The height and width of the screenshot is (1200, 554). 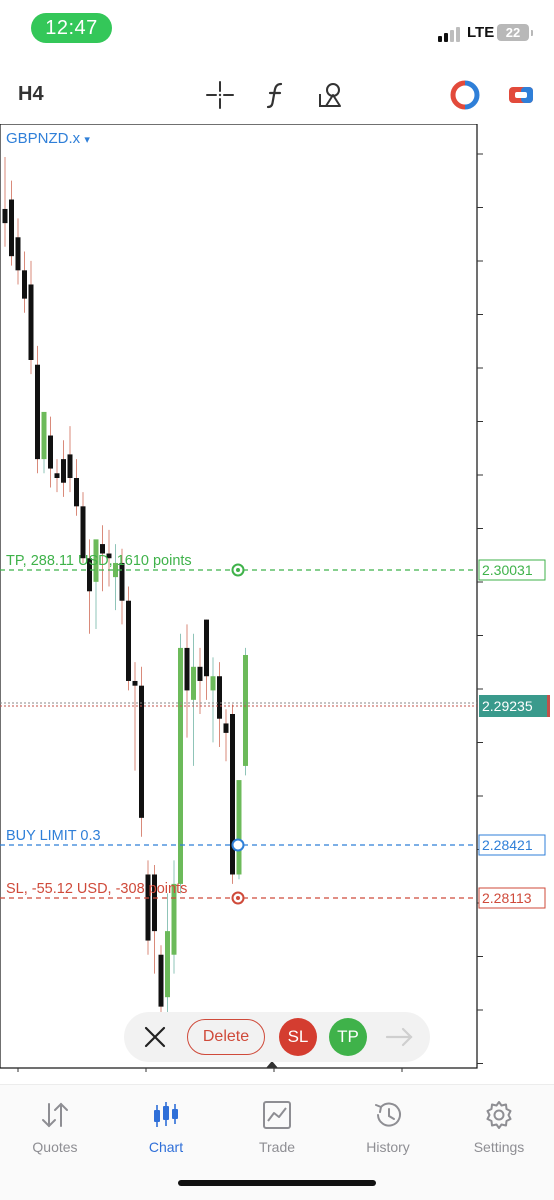 I want to click on battery-level: 22, so click(x=513, y=32).